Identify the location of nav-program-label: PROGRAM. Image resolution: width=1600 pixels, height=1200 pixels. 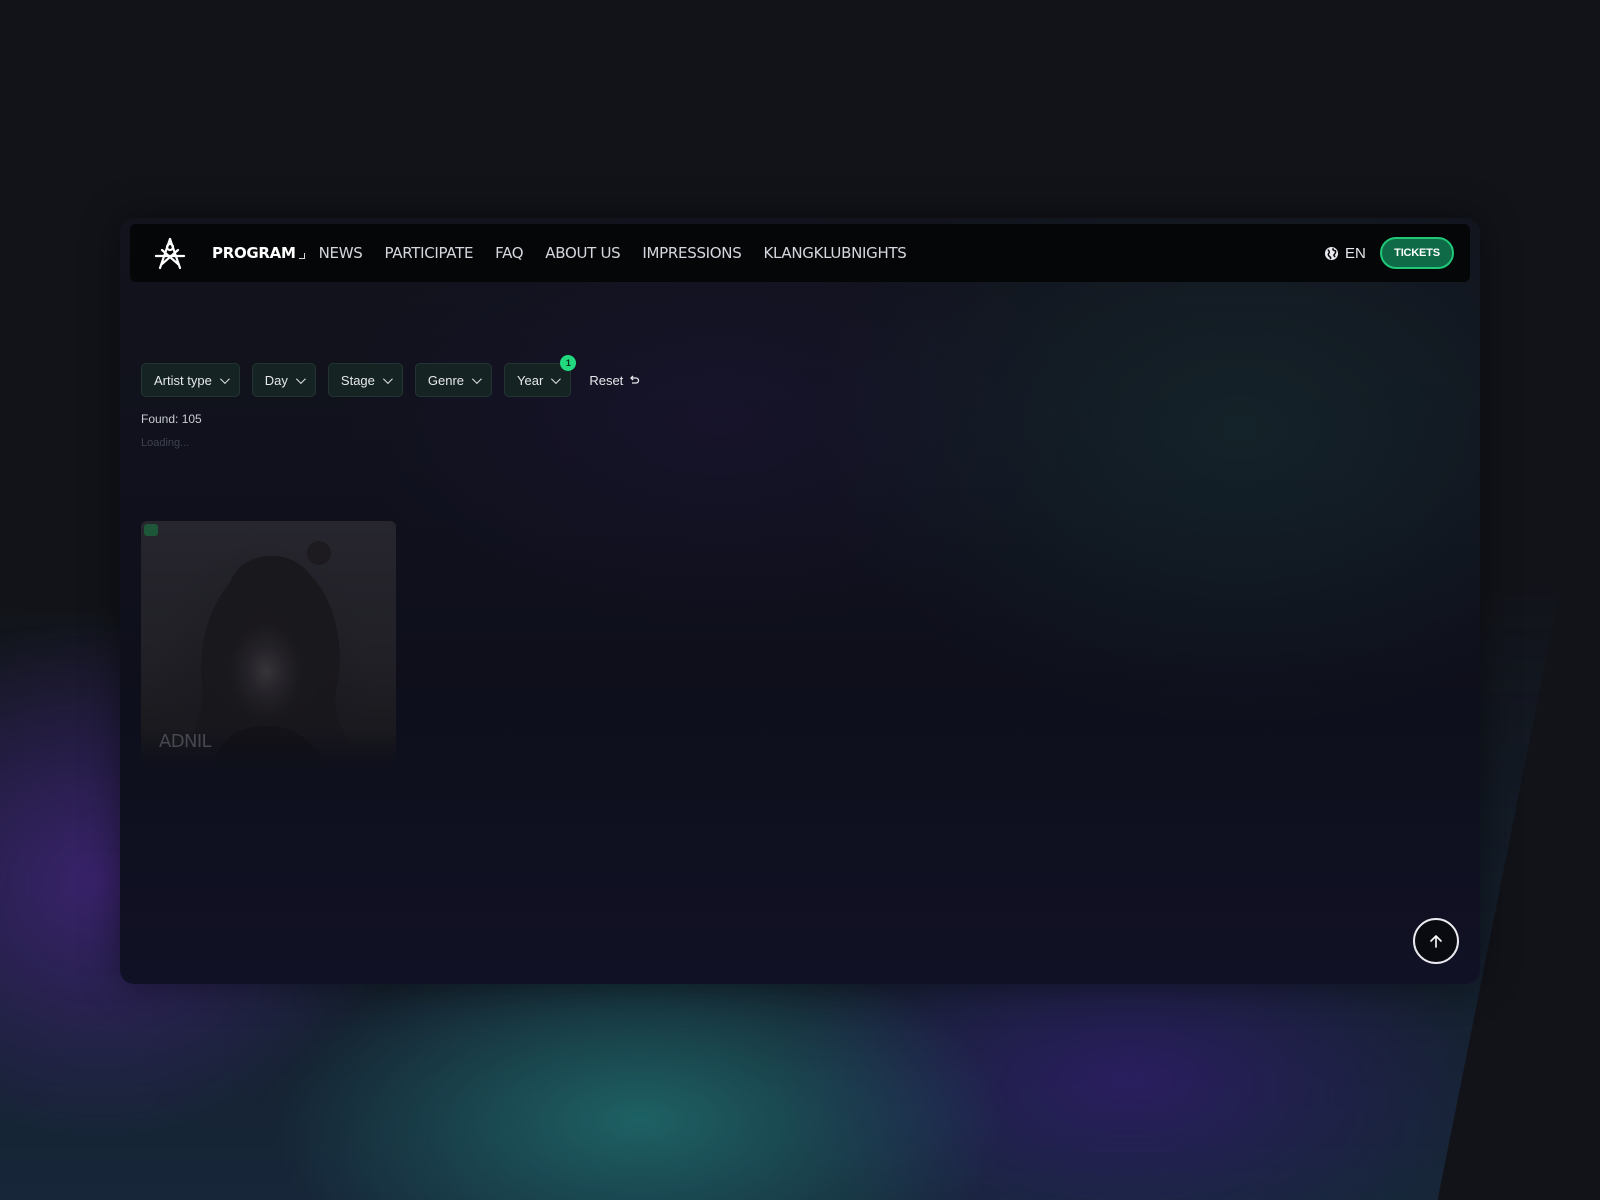
(254, 253).